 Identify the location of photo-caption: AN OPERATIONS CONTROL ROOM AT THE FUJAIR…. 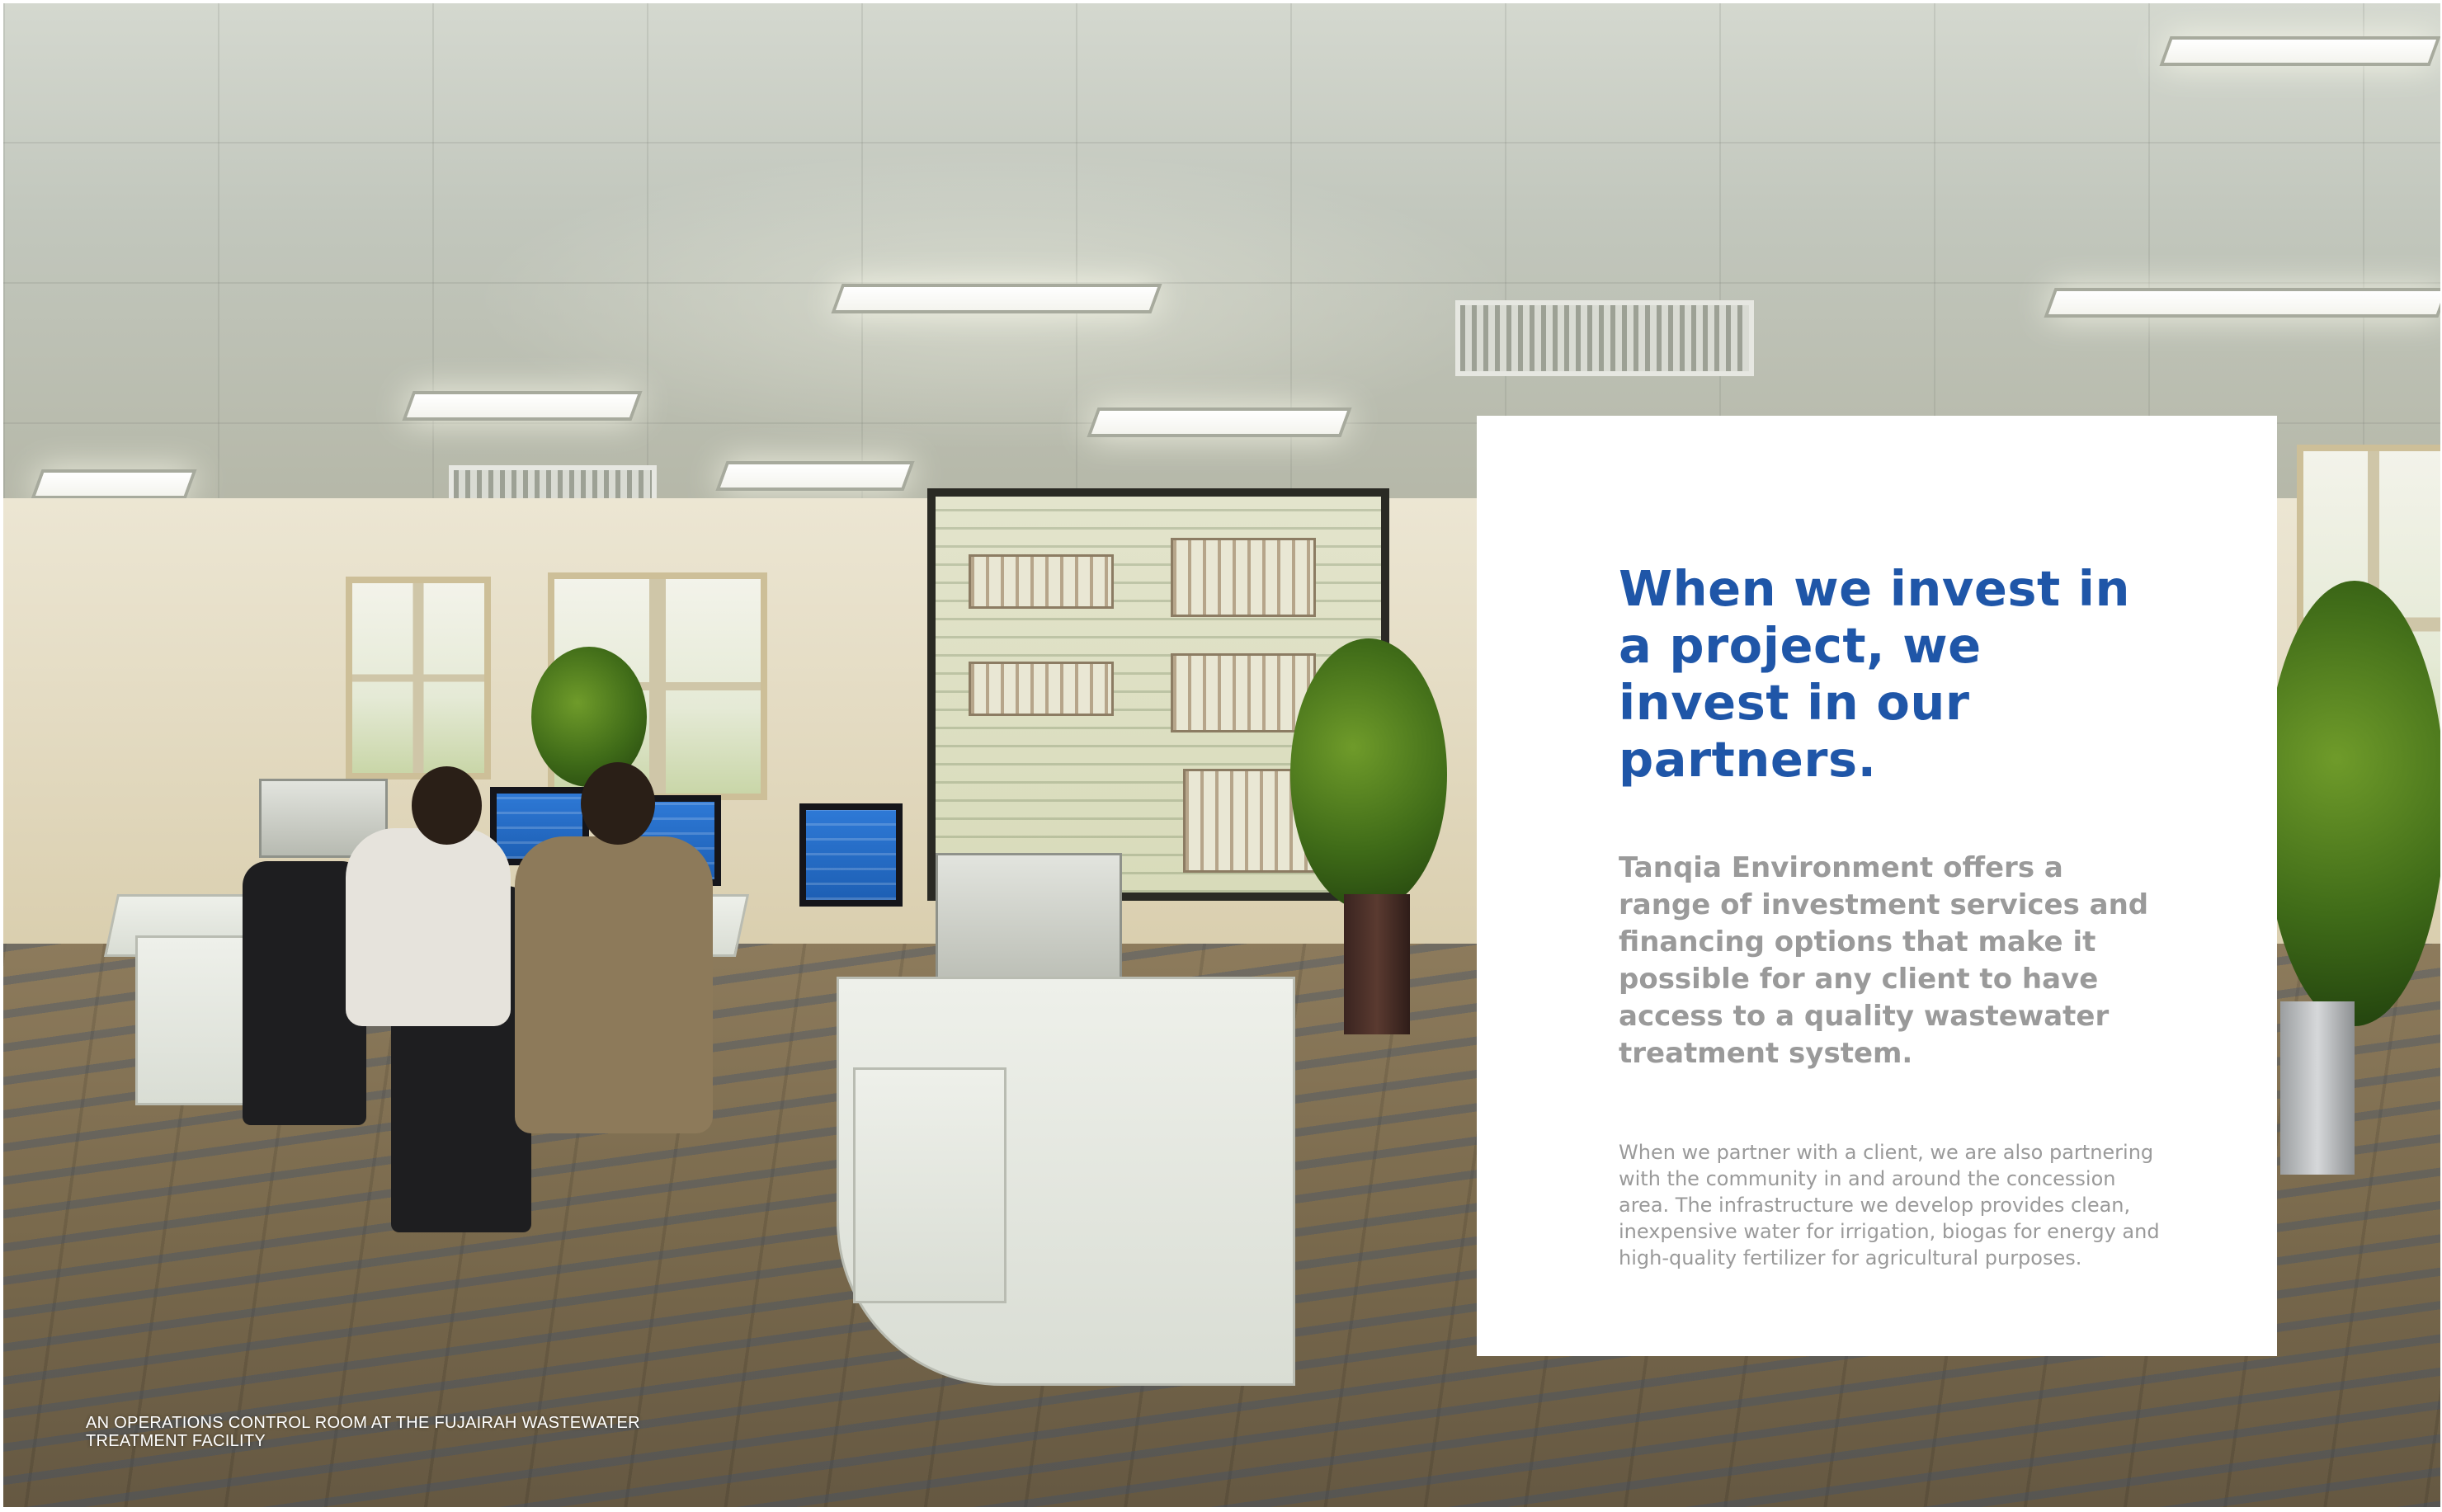
(363, 1432).